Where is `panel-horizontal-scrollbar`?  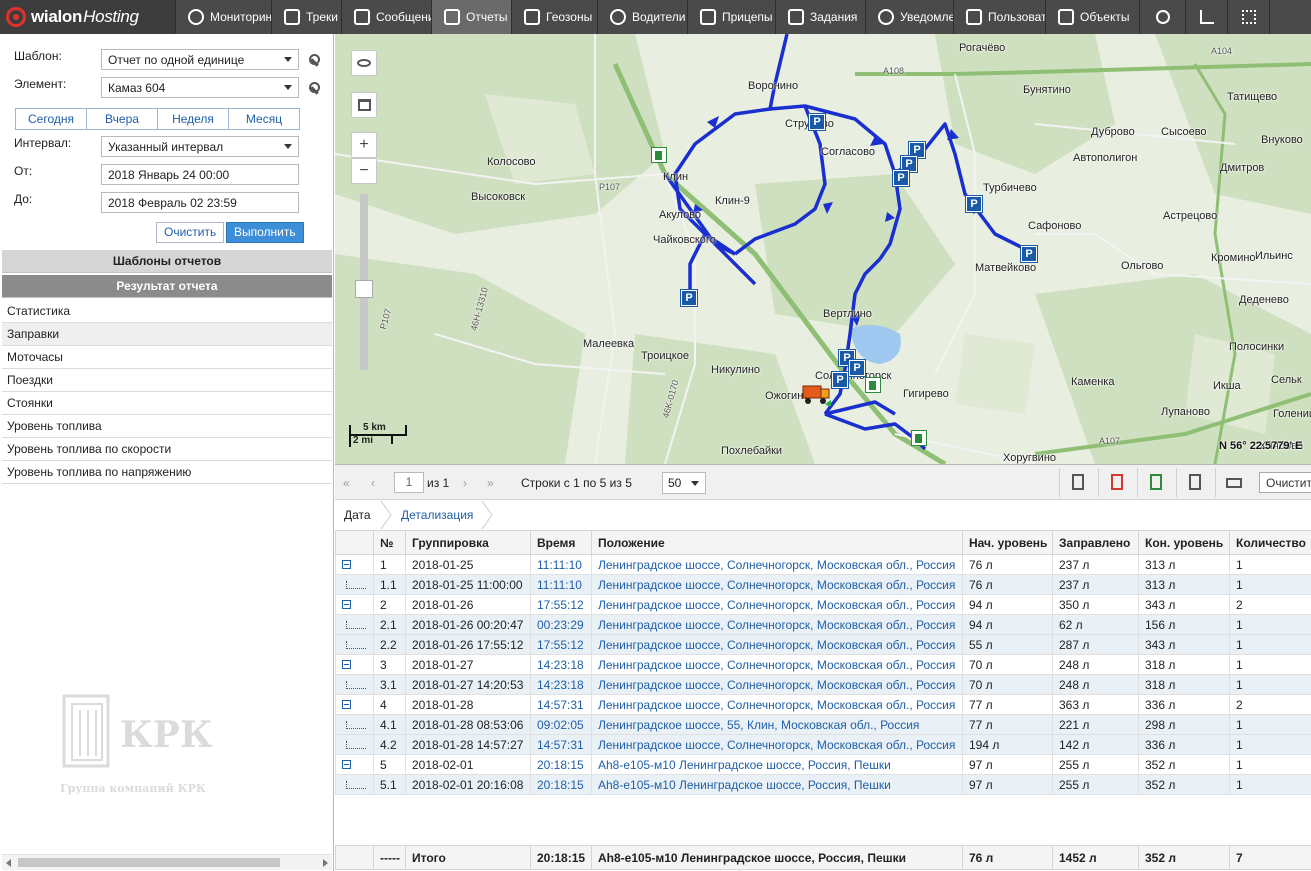
panel-horizontal-scrollbar is located at coordinates (167, 862).